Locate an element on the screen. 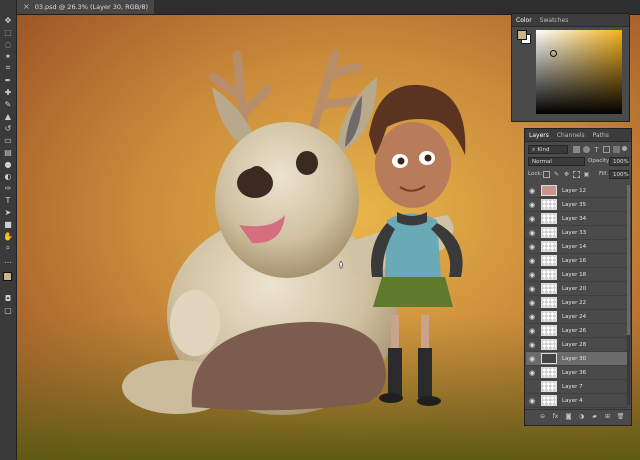 The image size is (640, 460). screen-mode-icon: ▢ is located at coordinates (8, 310).